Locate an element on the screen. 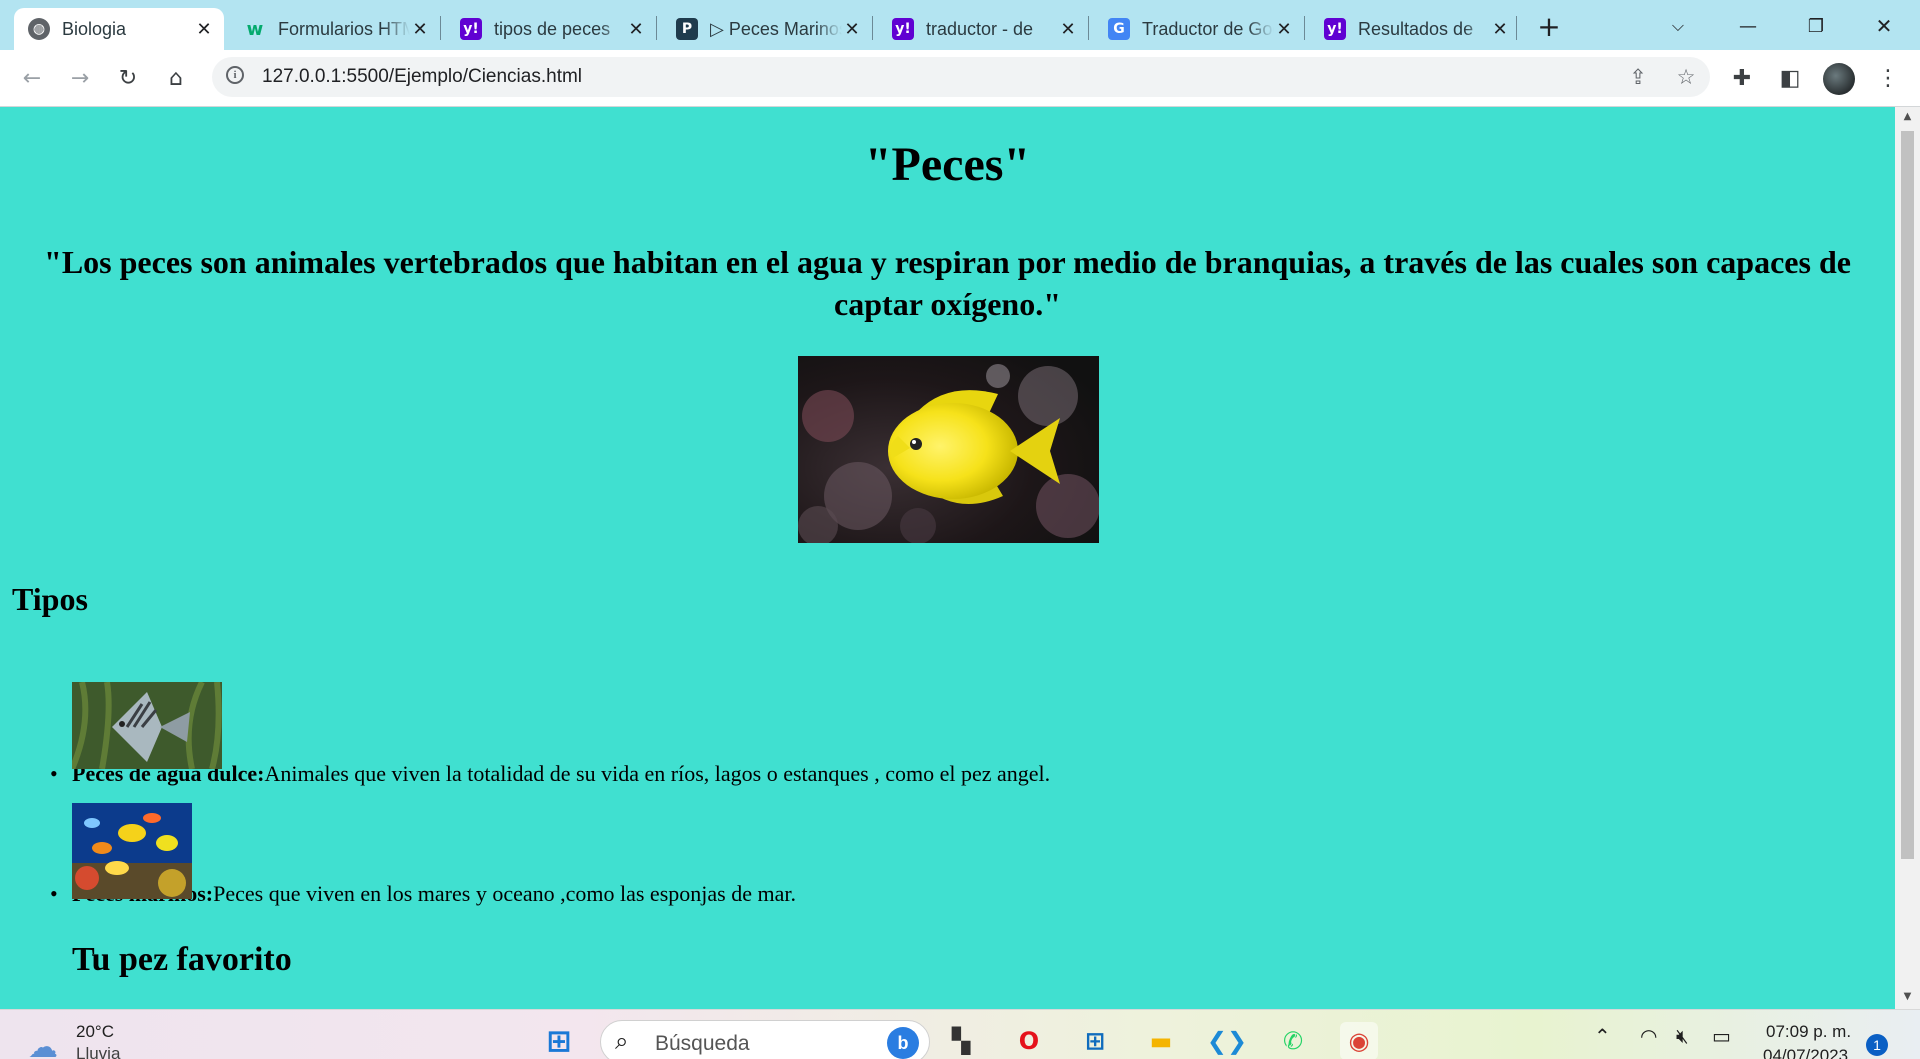 This screenshot has width=1920, height=1059. reef-fish-illustration is located at coordinates (132, 851).